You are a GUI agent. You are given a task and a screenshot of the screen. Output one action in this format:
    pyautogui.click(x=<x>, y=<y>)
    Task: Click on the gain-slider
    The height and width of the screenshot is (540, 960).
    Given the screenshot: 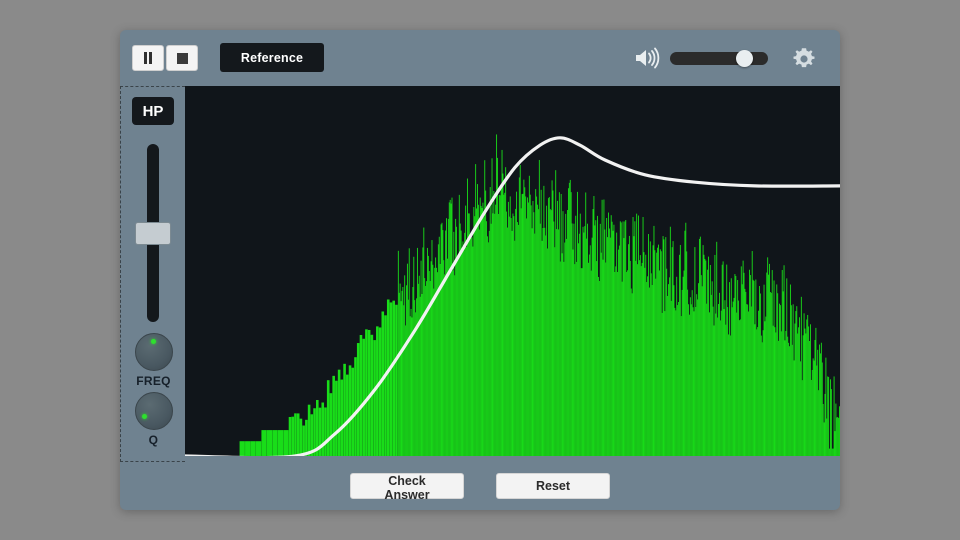 What is the action you would take?
    pyautogui.click(x=153, y=233)
    